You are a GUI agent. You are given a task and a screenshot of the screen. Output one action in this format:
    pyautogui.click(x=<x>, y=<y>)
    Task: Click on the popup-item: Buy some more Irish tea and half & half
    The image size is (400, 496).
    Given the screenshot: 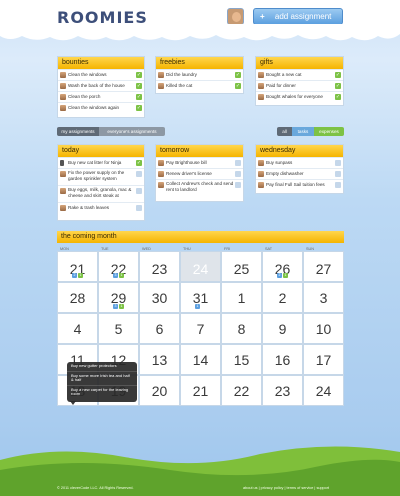 What is the action you would take?
    pyautogui.click(x=102, y=379)
    